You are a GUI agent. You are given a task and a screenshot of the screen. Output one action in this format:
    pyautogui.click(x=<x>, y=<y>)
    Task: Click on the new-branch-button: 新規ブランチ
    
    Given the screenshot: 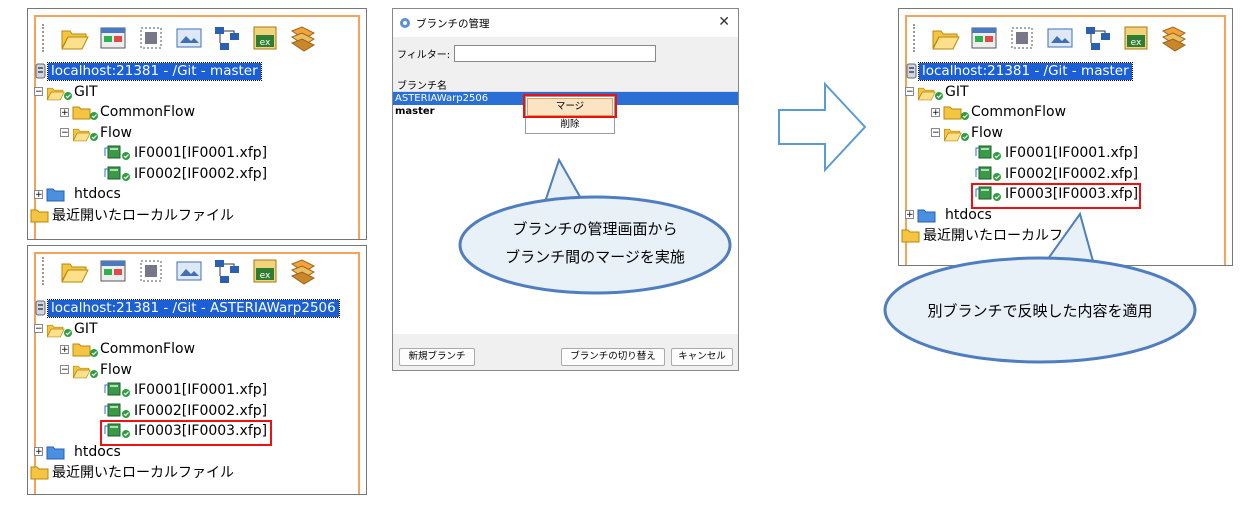 What is the action you would take?
    pyautogui.click(x=437, y=357)
    